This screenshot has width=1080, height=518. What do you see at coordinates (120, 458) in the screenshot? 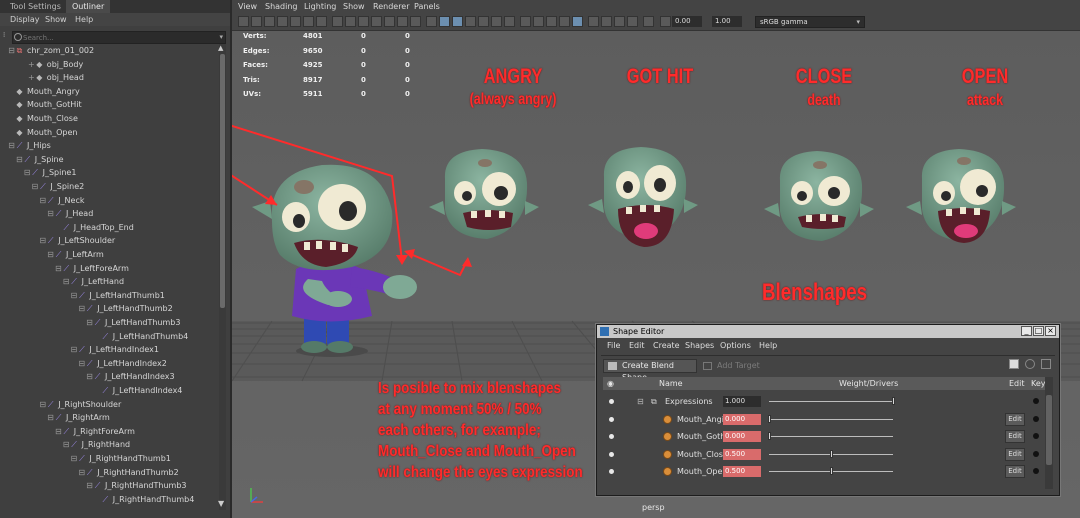
I see `tree-row: ⊟ ⟋ J_RightHandThumb1` at bounding box center [120, 458].